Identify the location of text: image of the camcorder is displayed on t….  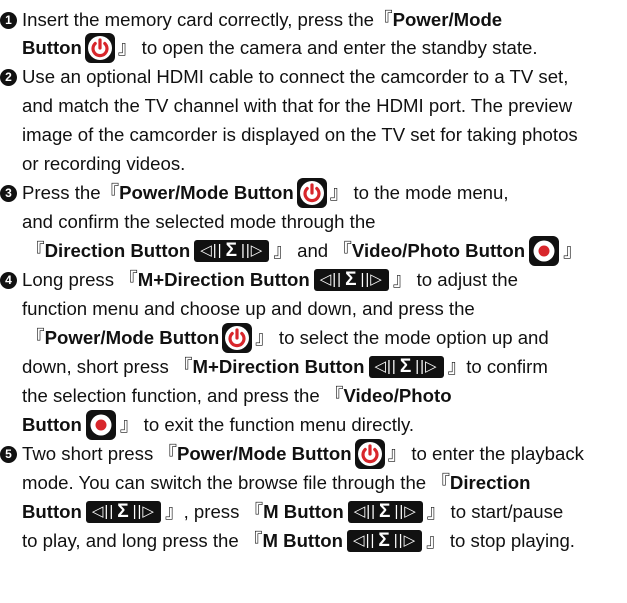
(300, 134).